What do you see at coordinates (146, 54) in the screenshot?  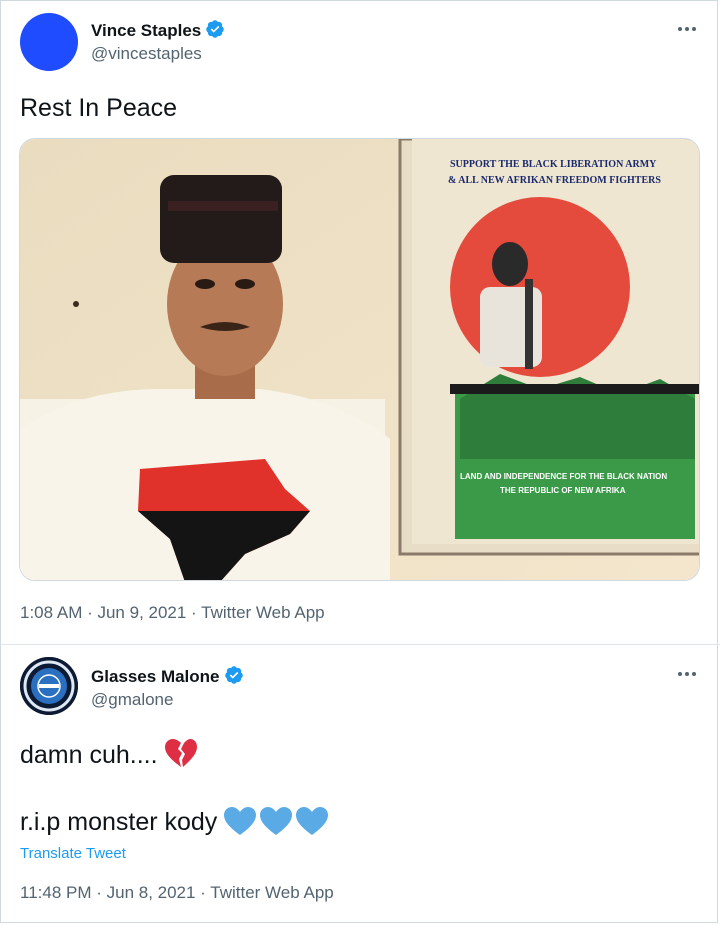 I see `handle: @vincestaples` at bounding box center [146, 54].